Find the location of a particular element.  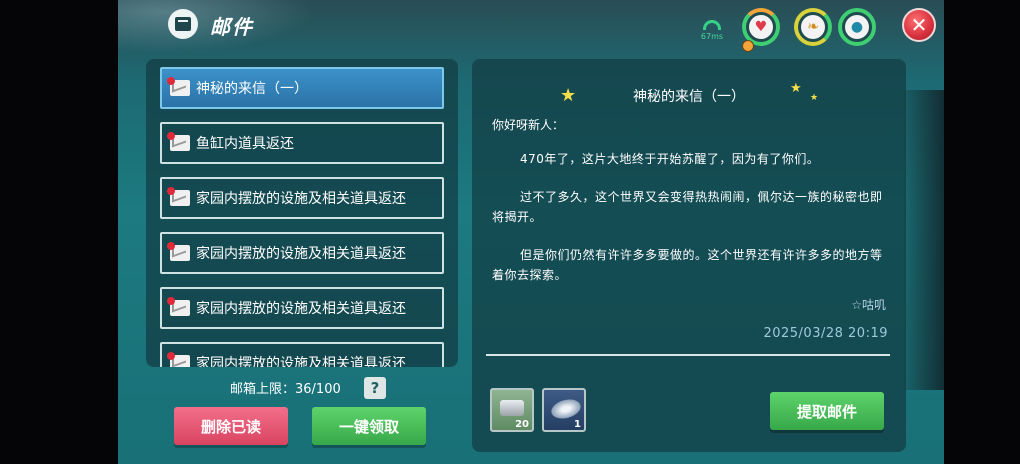

mail-header-icon is located at coordinates (183, 24).